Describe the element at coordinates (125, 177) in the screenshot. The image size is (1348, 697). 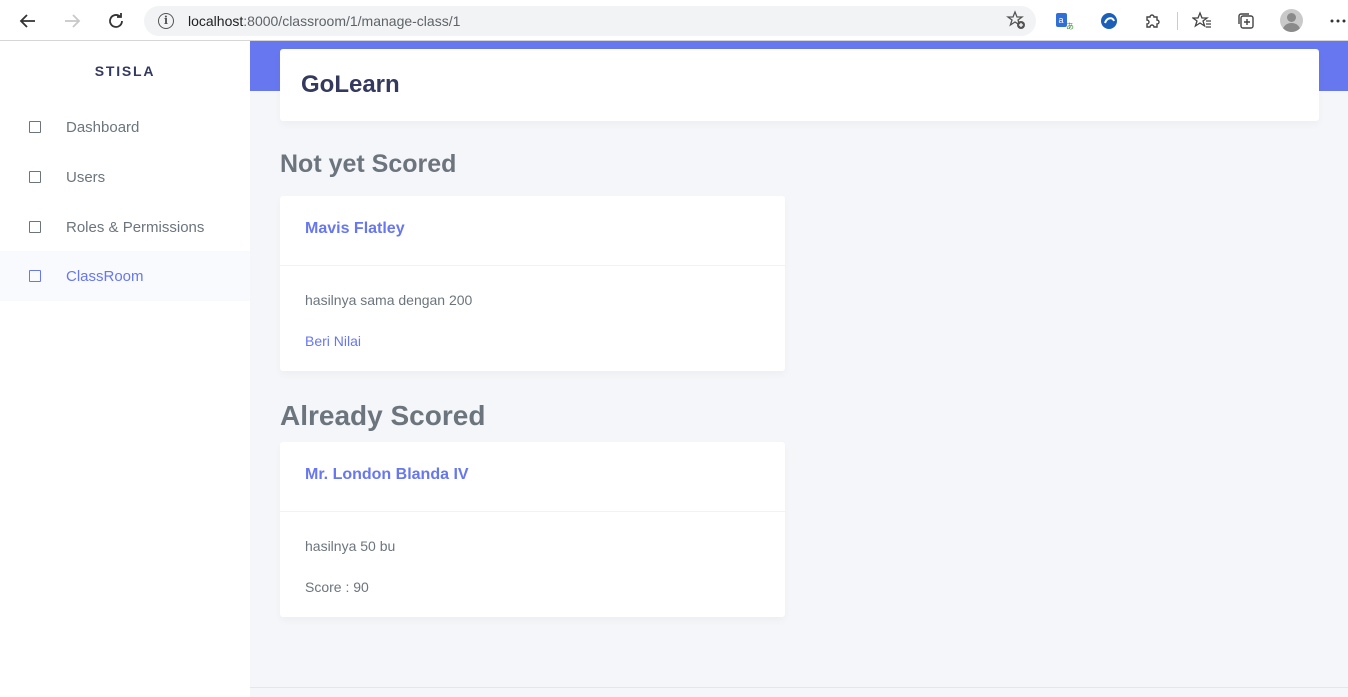
I see `sidebar-item-users: Users` at that location.